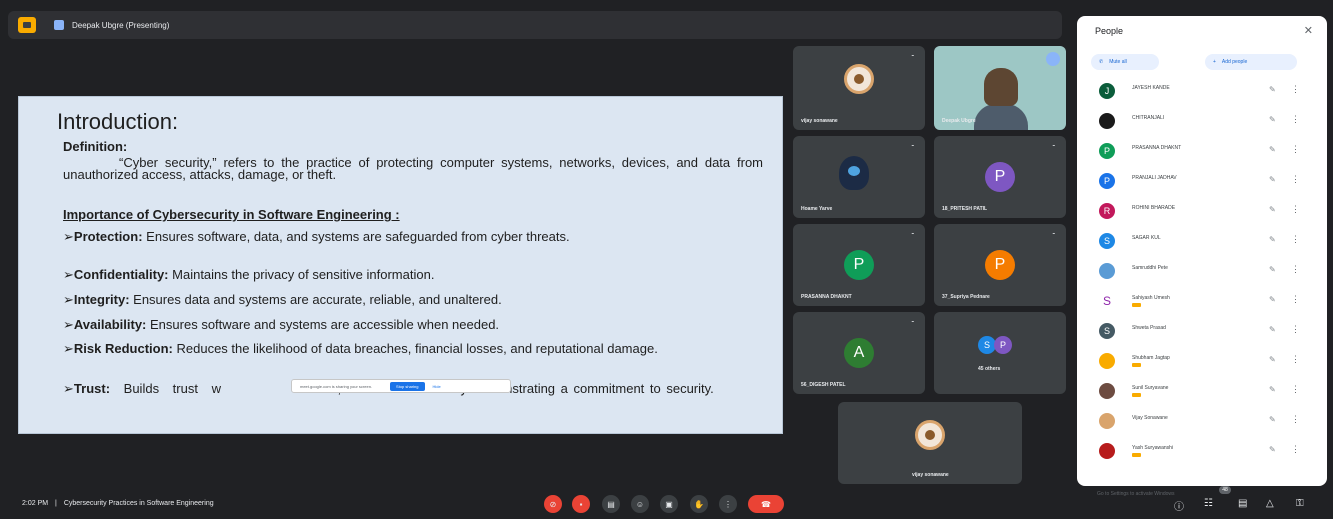 This screenshot has height=519, width=1333. Describe the element at coordinates (965, 209) in the screenshot. I see `tile-name: 18_PRITESH PATIL` at that location.